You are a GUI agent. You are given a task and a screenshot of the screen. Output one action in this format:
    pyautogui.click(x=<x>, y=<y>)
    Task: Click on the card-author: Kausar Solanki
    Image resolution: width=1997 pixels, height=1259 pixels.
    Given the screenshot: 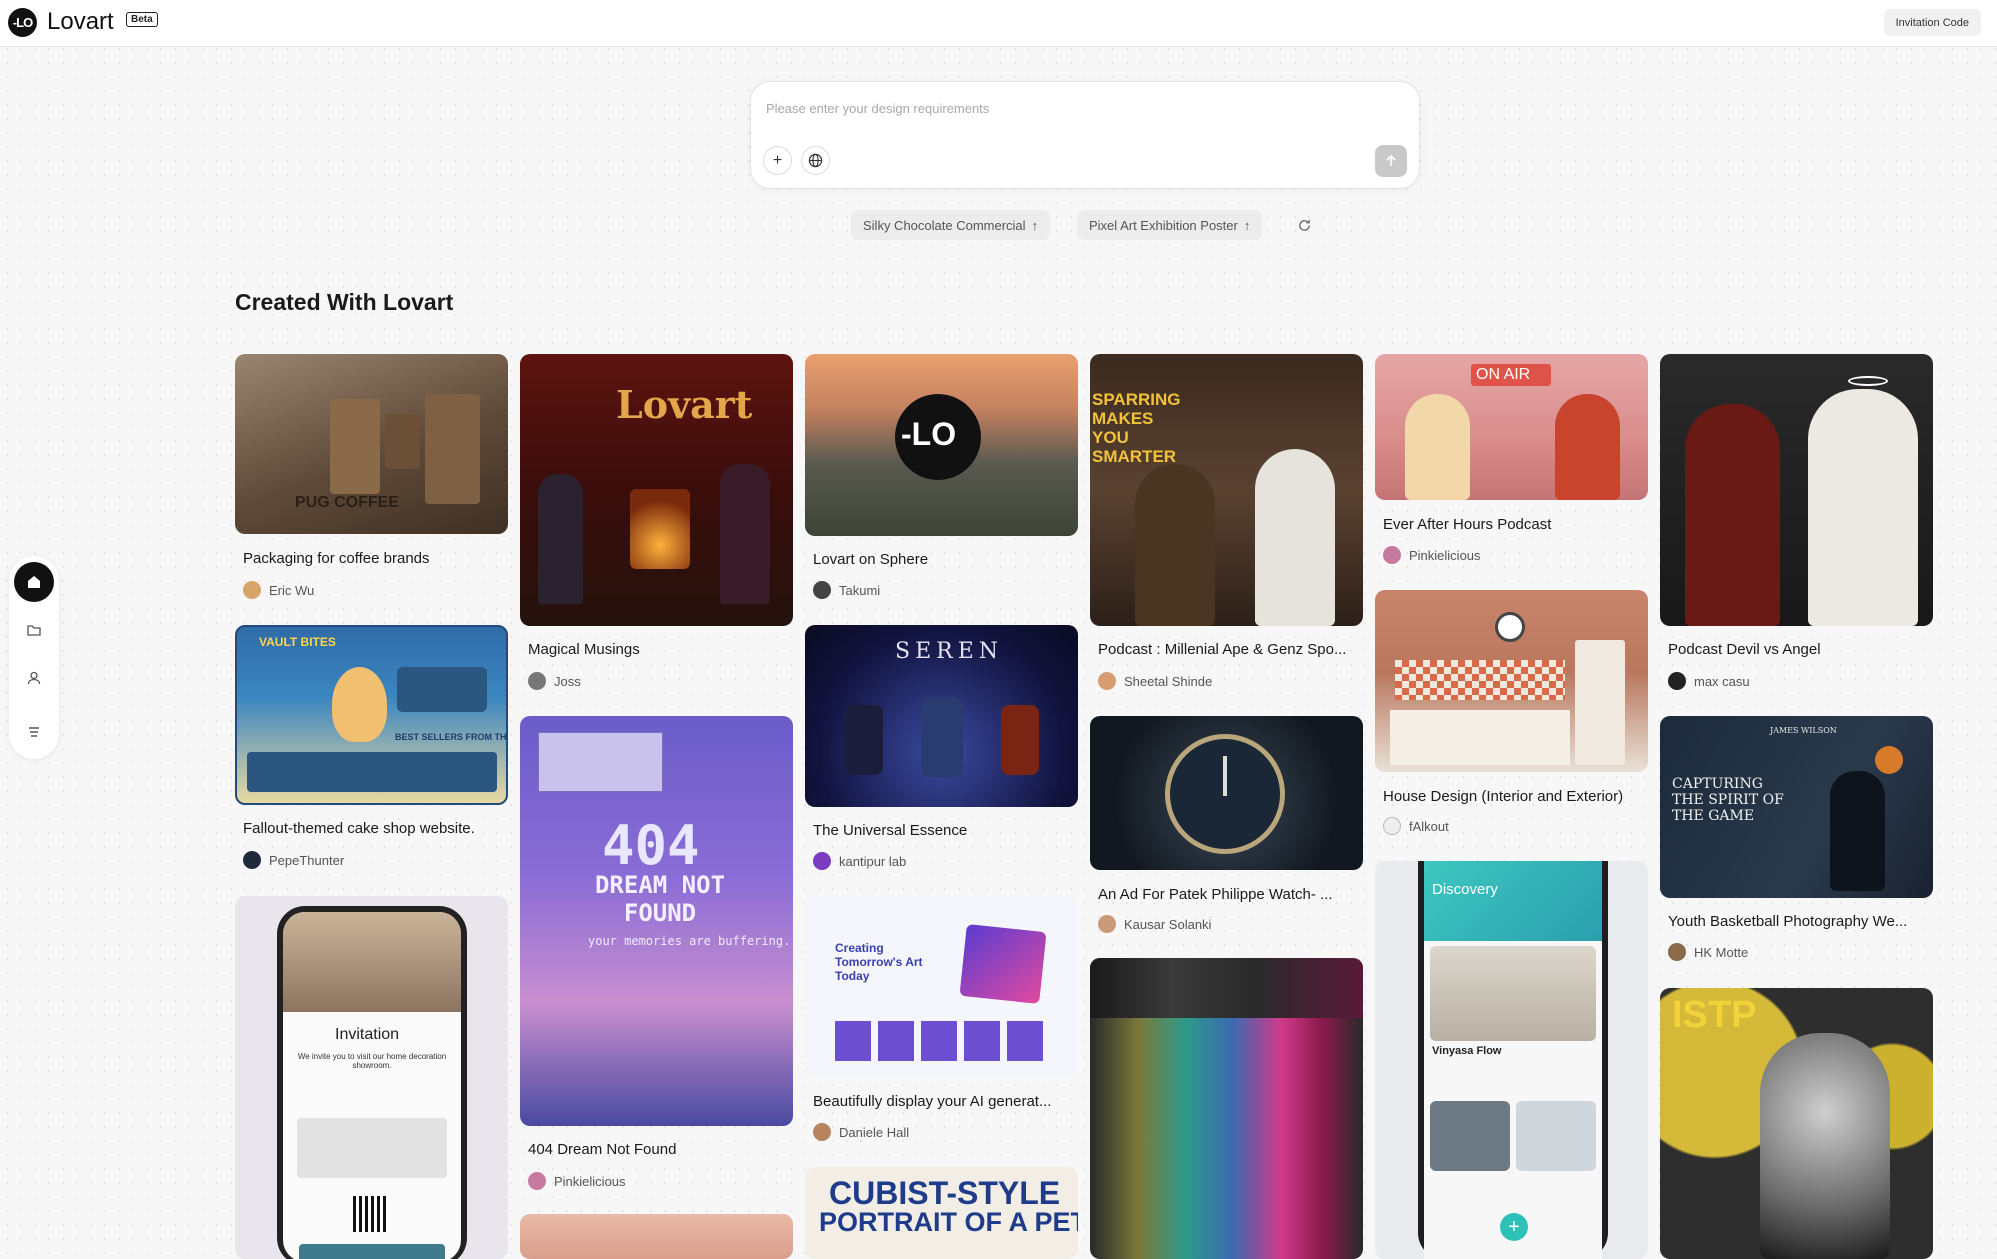 What is the action you would take?
    pyautogui.click(x=1154, y=924)
    